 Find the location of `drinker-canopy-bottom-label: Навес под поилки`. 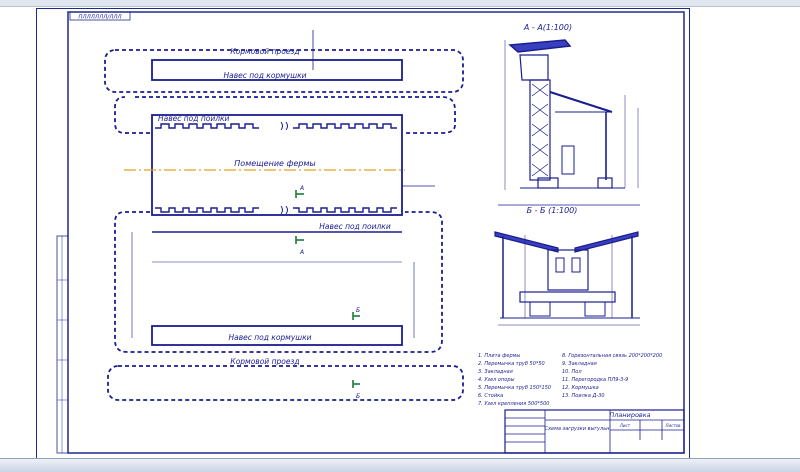

drinker-canopy-bottom-label: Навес под поилки is located at coordinates (355, 226).